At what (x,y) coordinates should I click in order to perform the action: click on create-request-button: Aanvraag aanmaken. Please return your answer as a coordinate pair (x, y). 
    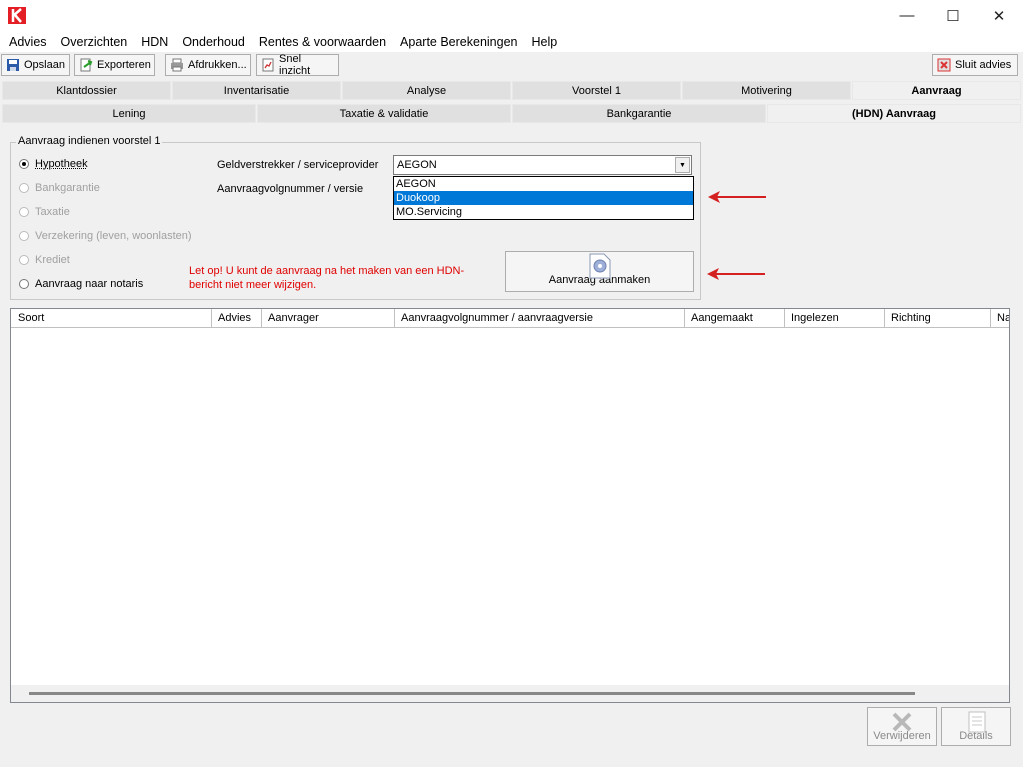
    Looking at the image, I should click on (599, 271).